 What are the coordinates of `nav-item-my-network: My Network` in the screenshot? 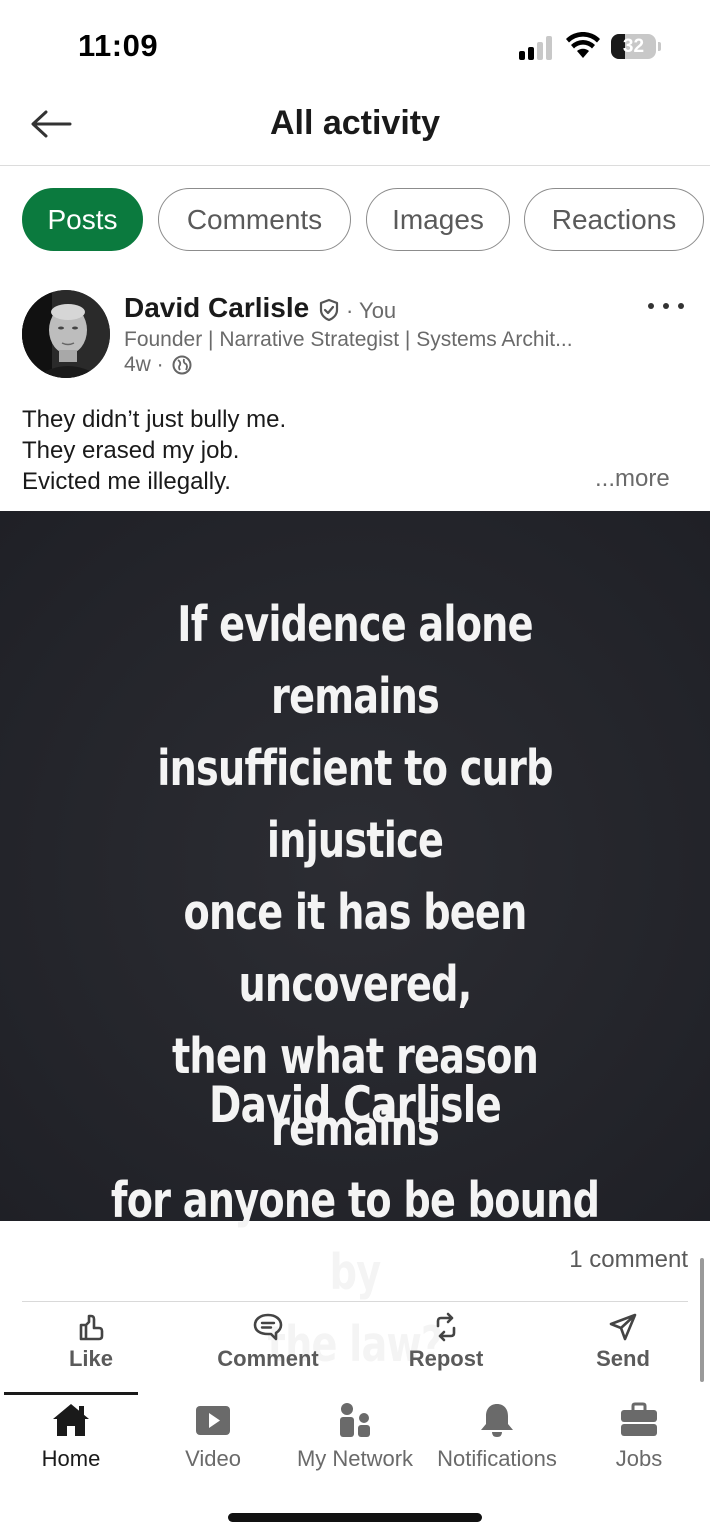 It's located at (355, 1438).